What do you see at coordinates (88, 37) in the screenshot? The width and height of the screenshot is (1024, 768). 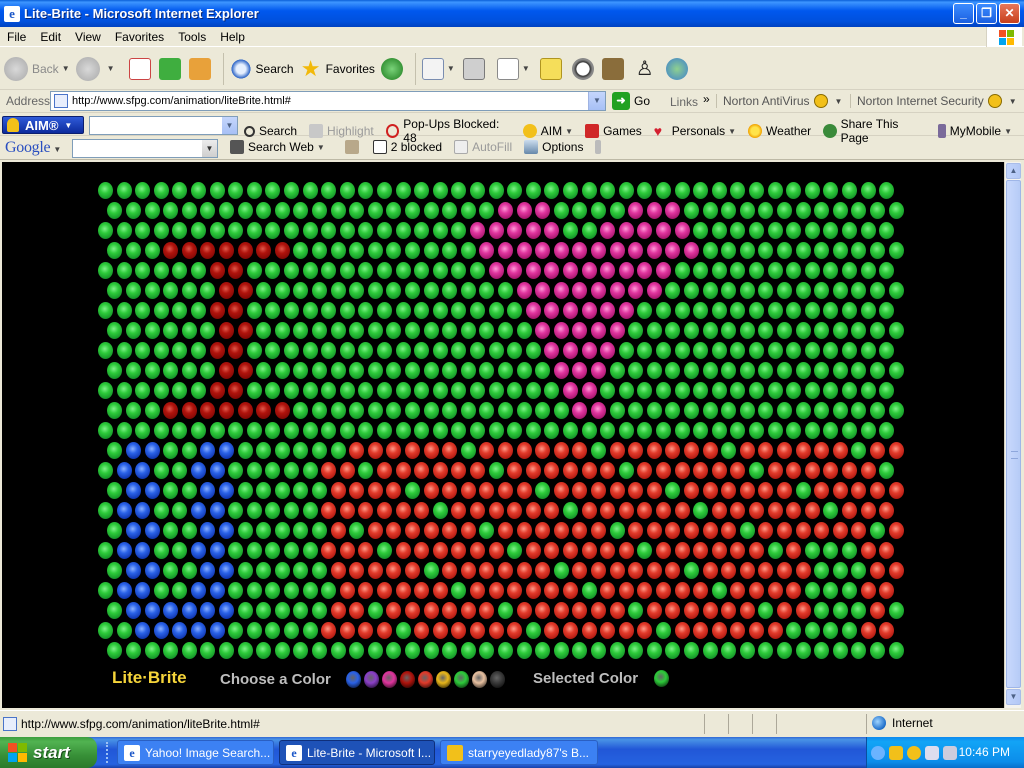 I see `menu-view: View` at bounding box center [88, 37].